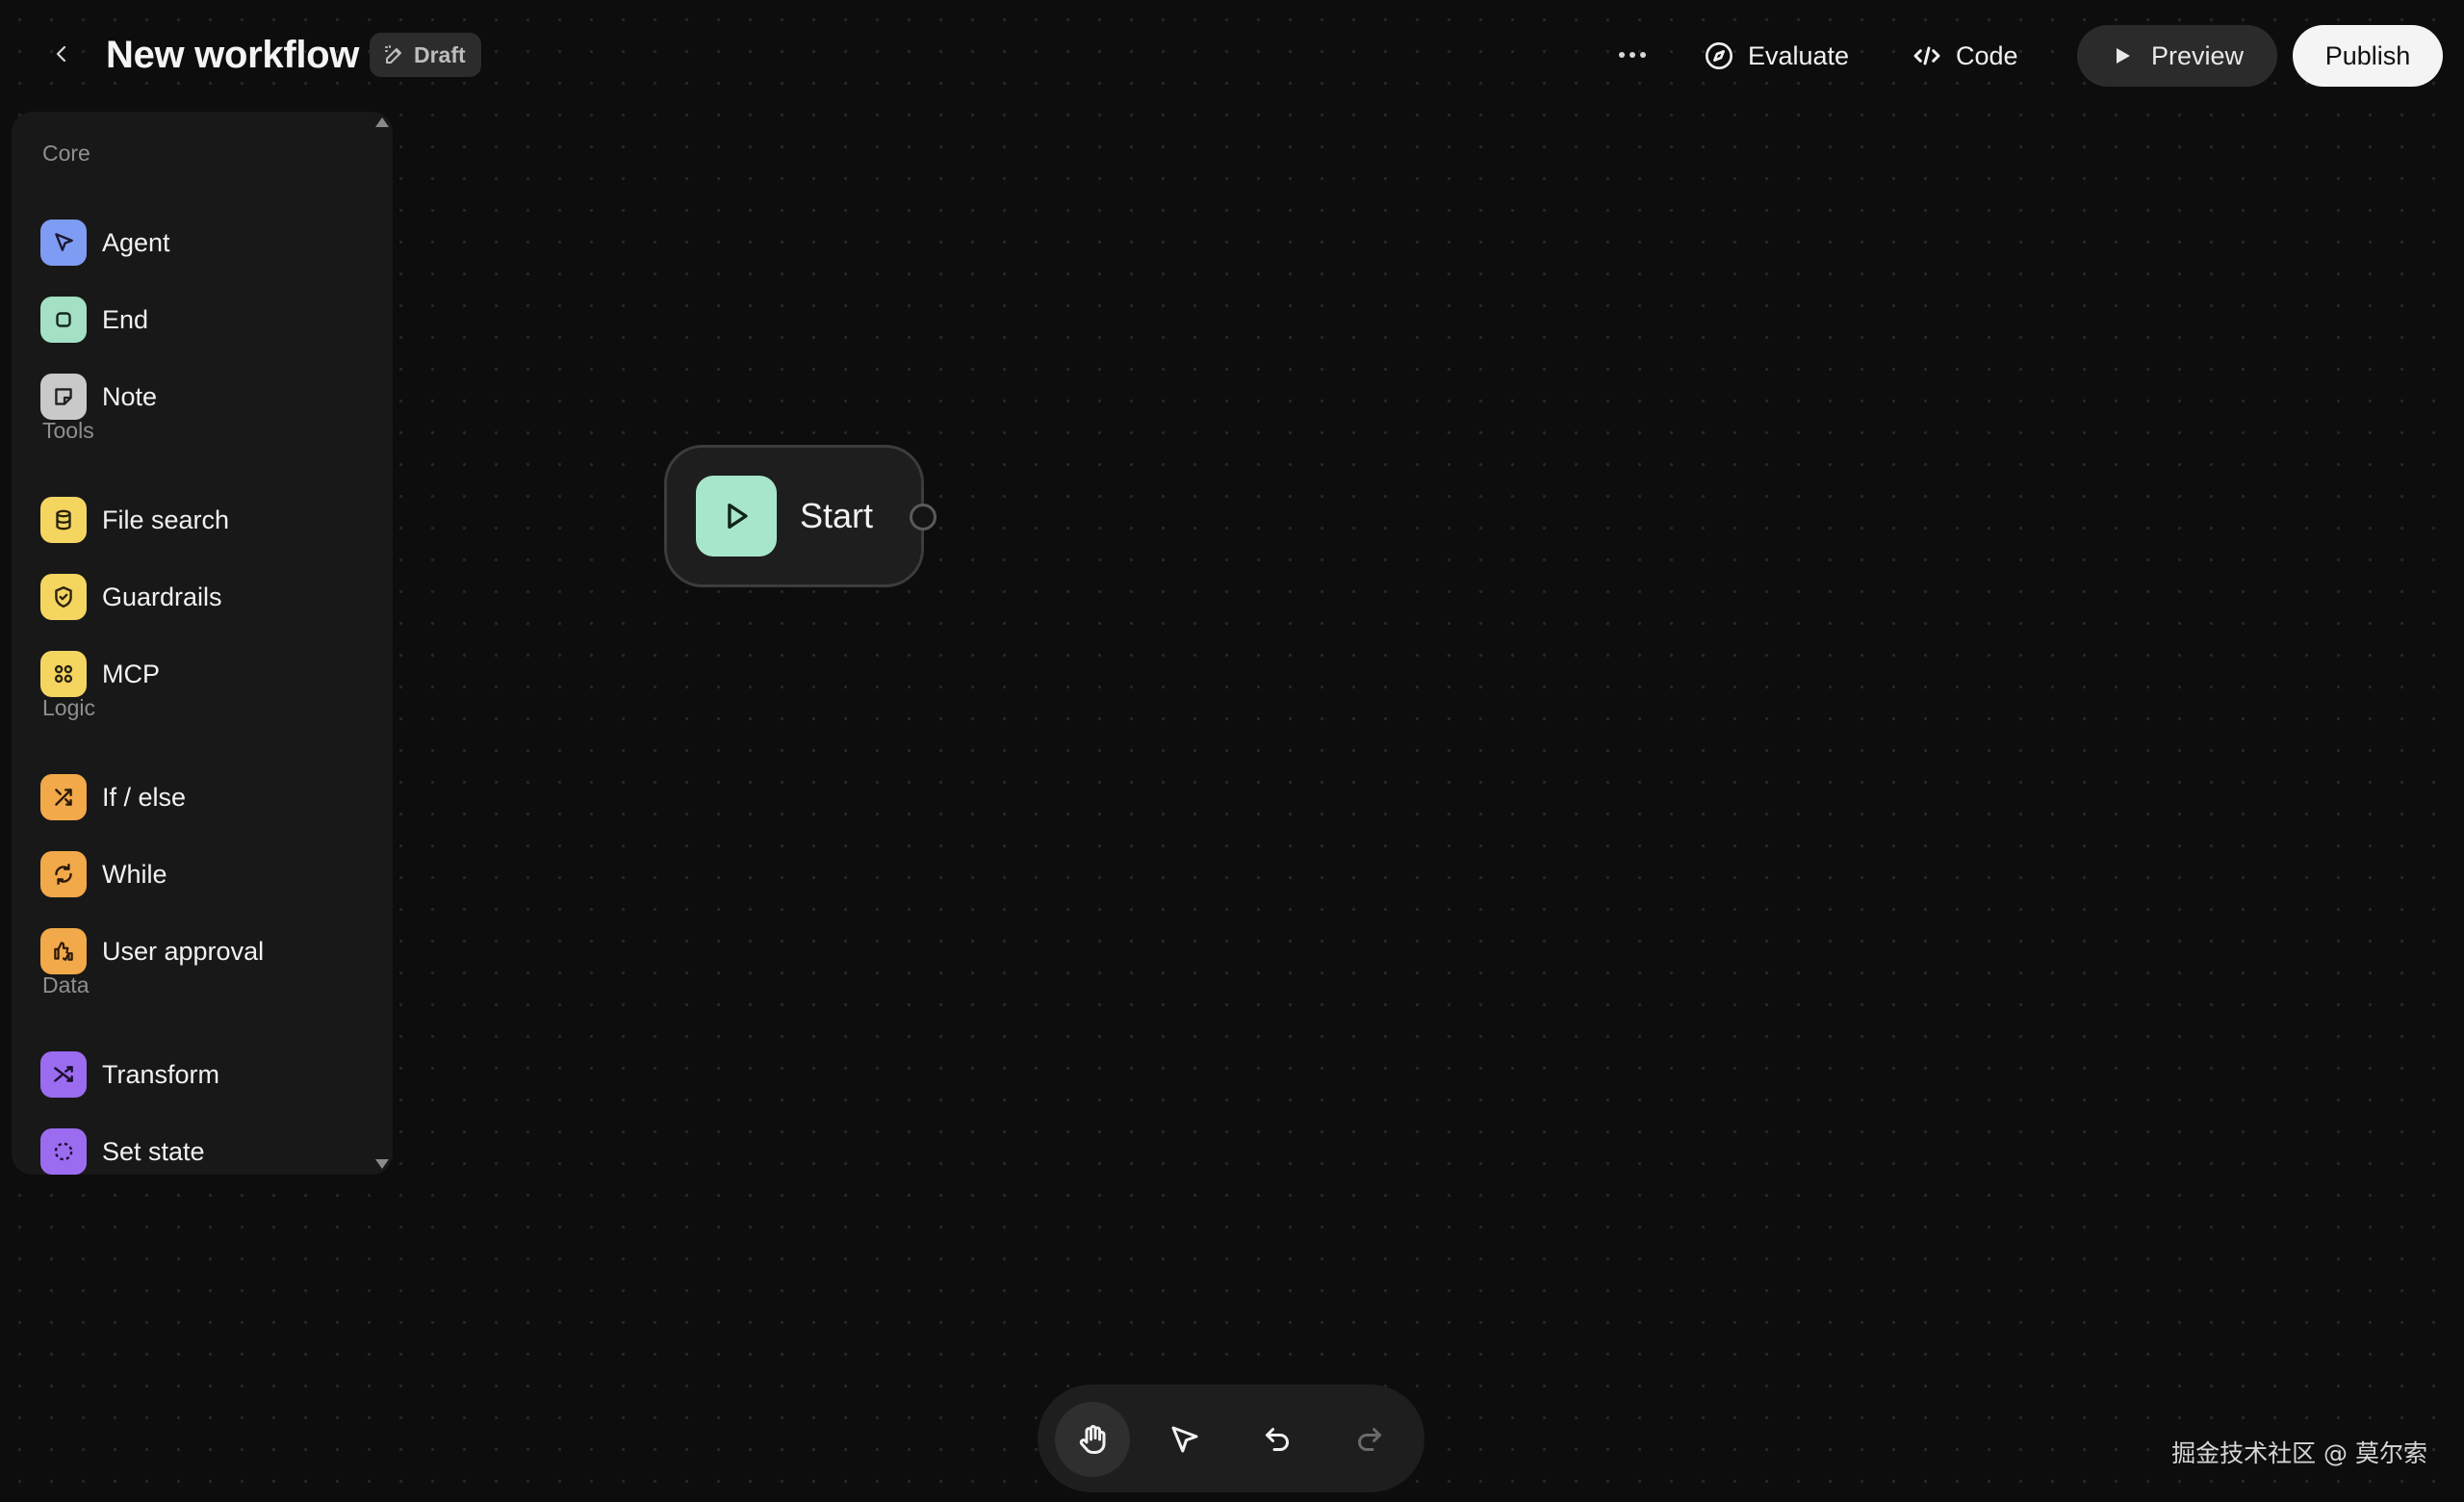 The width and height of the screenshot is (2464, 1502). I want to click on status-badge: Draft, so click(425, 55).